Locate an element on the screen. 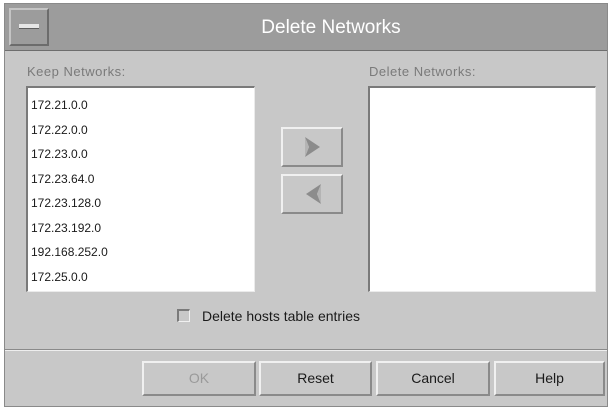 The image size is (610, 410). help-button: Help is located at coordinates (549, 378).